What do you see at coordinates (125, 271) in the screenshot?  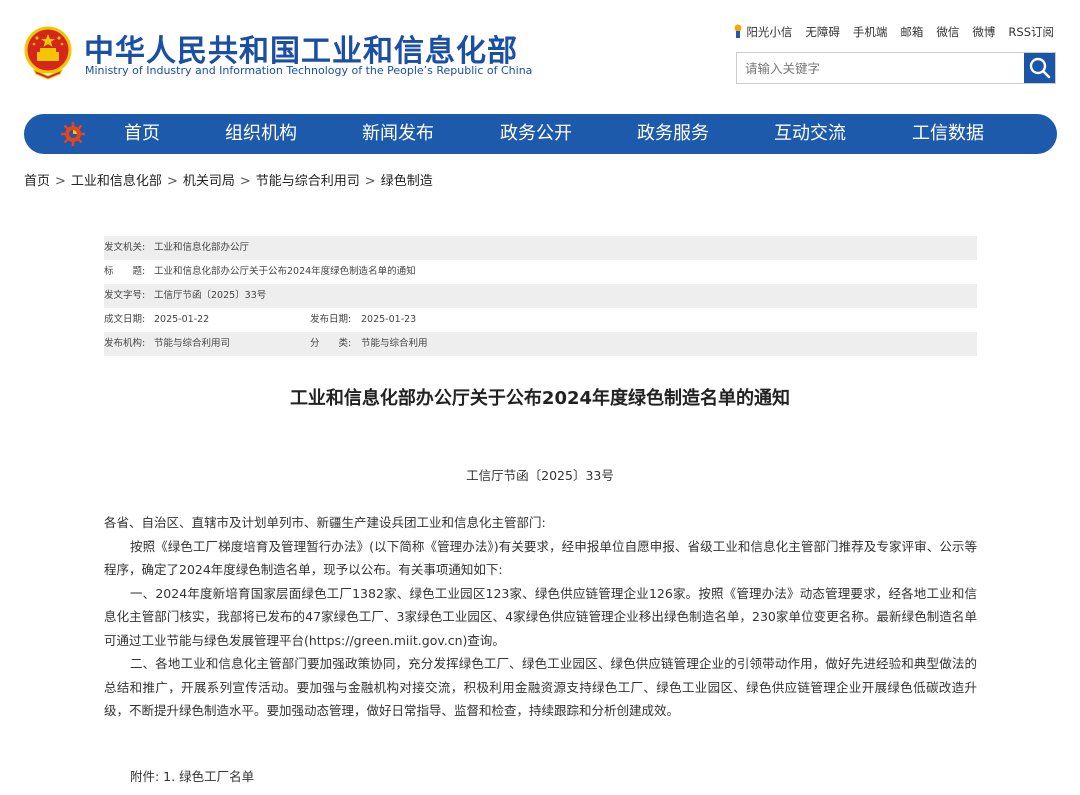 I see `meta-label: 标 题:` at bounding box center [125, 271].